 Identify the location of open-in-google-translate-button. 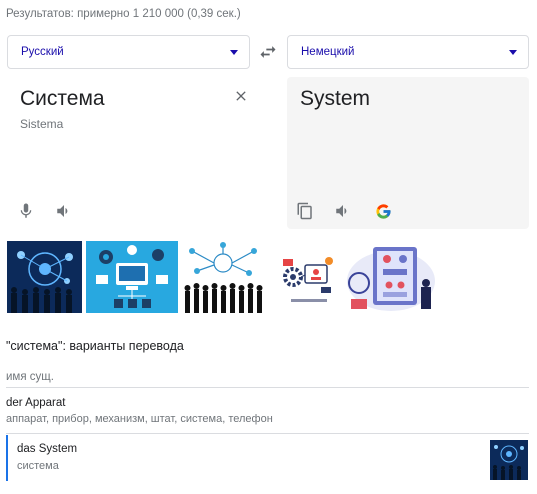
(383, 211).